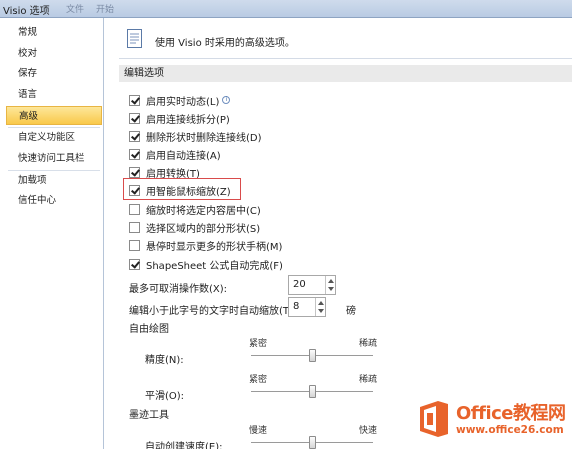 This screenshot has width=572, height=449. I want to click on option-label: 用智能鼠标缩放(Z), so click(188, 192).